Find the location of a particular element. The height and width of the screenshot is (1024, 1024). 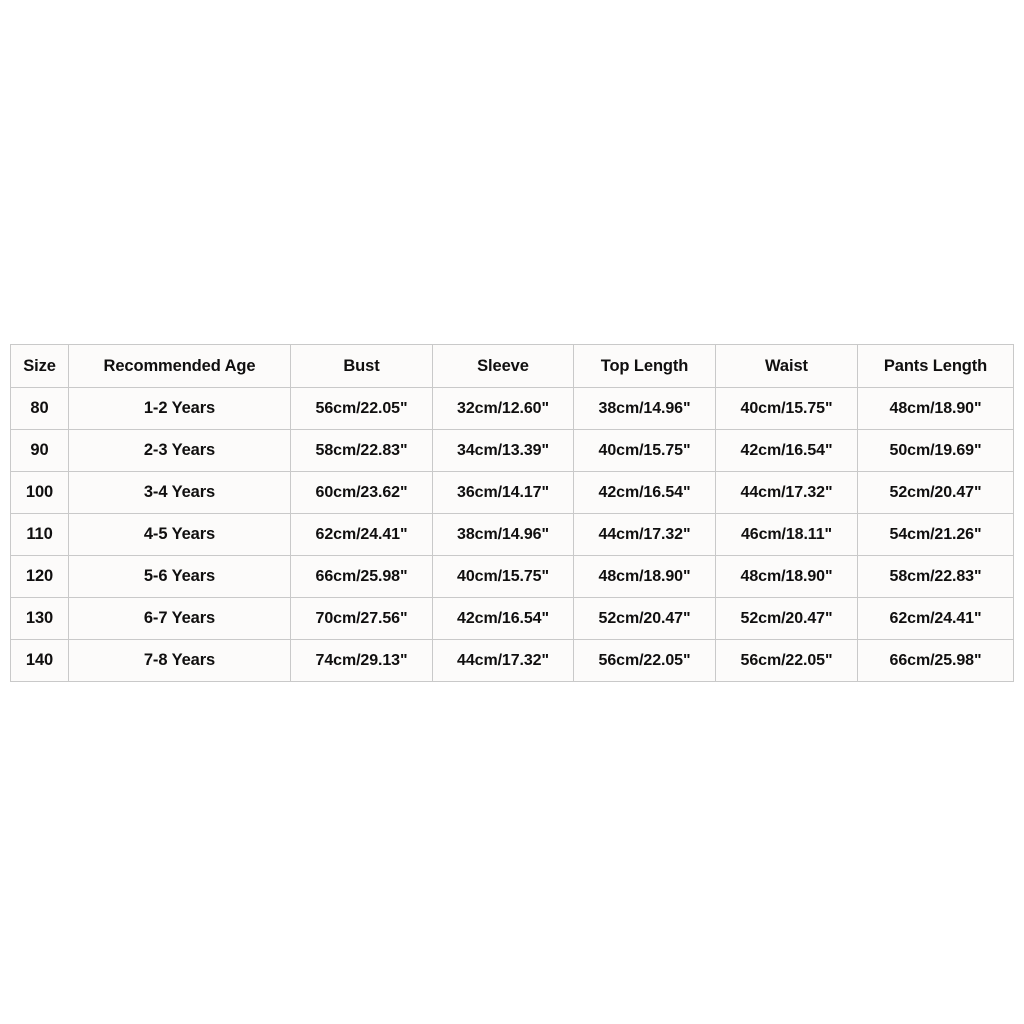

cell-sleeve: 32cm/12.60" is located at coordinates (503, 408).